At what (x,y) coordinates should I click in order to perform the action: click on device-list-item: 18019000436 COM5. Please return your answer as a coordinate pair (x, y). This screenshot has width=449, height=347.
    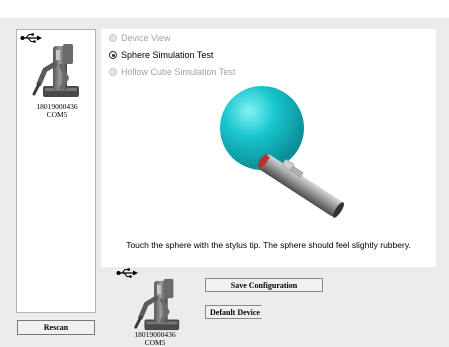
    Looking at the image, I should click on (56, 77).